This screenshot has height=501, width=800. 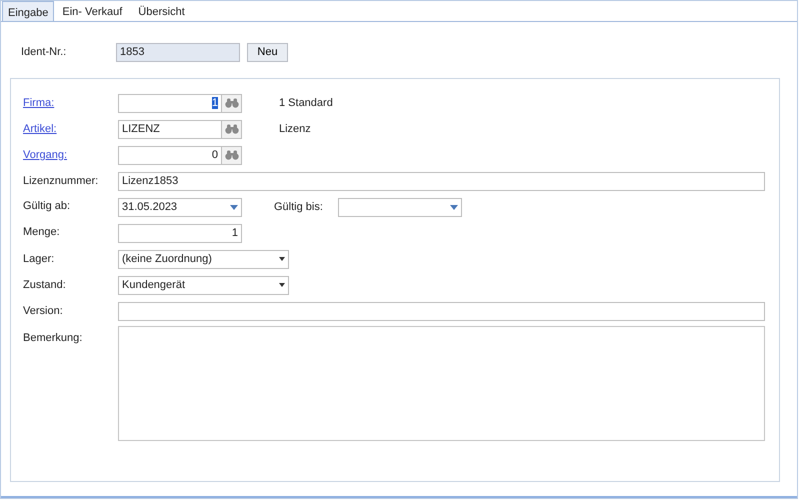 I want to click on dropdown: (keine Zuordnung), so click(x=203, y=259).